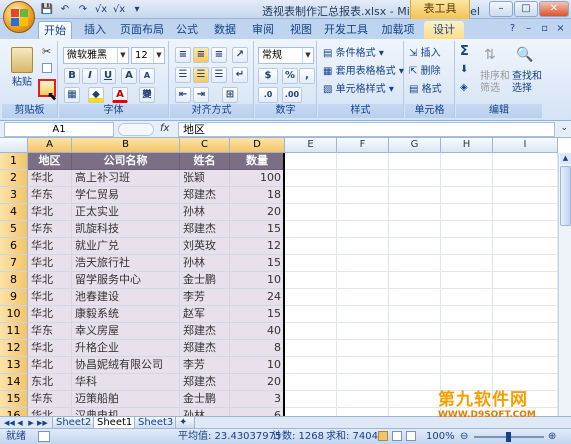 This screenshot has height=444, width=571. What do you see at coordinates (126, 212) in the screenshot?
I see `table-cell: 正太实业` at bounding box center [126, 212].